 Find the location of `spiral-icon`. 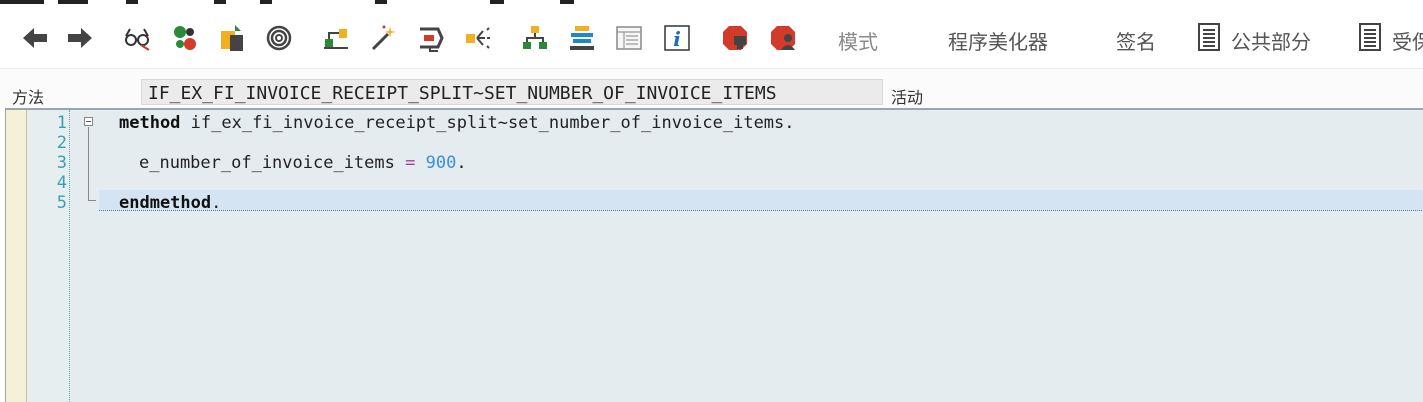

spiral-icon is located at coordinates (279, 38).